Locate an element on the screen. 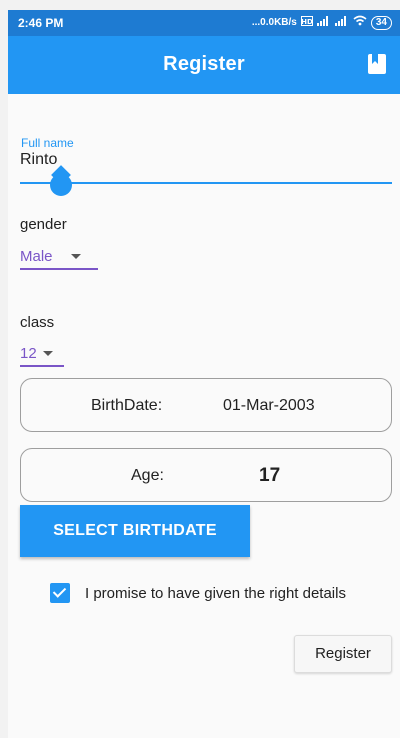  status-icons: ...0.0KB/s HD 34 is located at coordinates (322, 23).